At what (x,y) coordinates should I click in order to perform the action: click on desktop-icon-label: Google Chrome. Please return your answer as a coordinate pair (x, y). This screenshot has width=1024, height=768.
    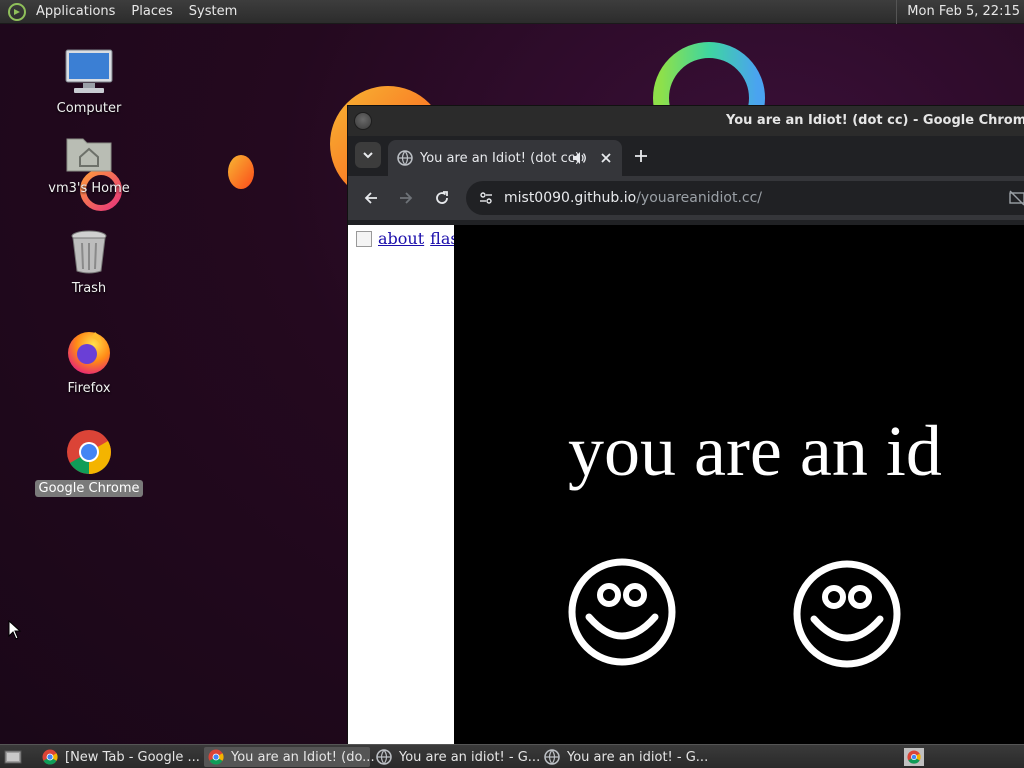
    Looking at the image, I should click on (89, 488).